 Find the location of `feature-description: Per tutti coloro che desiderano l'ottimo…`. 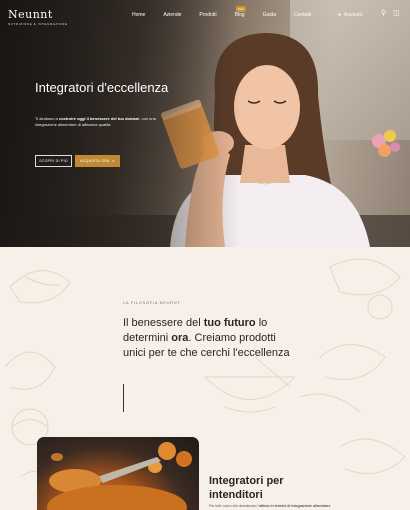

feature-description: Per tutti coloro che desiderano l'ottimo… is located at coordinates (270, 506).